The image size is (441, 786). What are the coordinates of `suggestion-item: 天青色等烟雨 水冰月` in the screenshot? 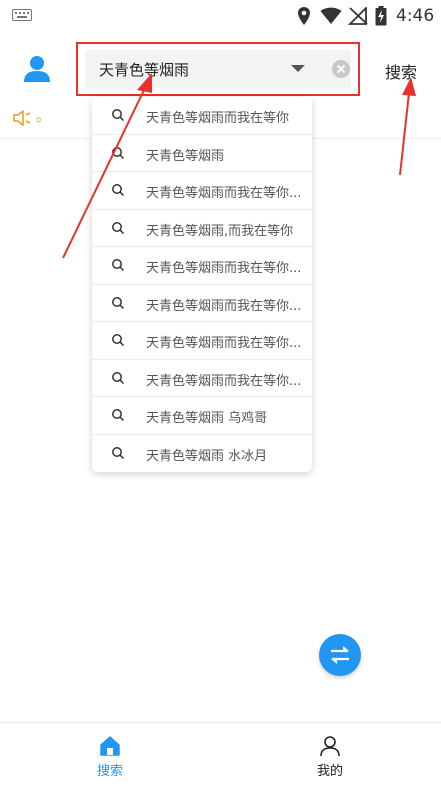 It's located at (202, 454).